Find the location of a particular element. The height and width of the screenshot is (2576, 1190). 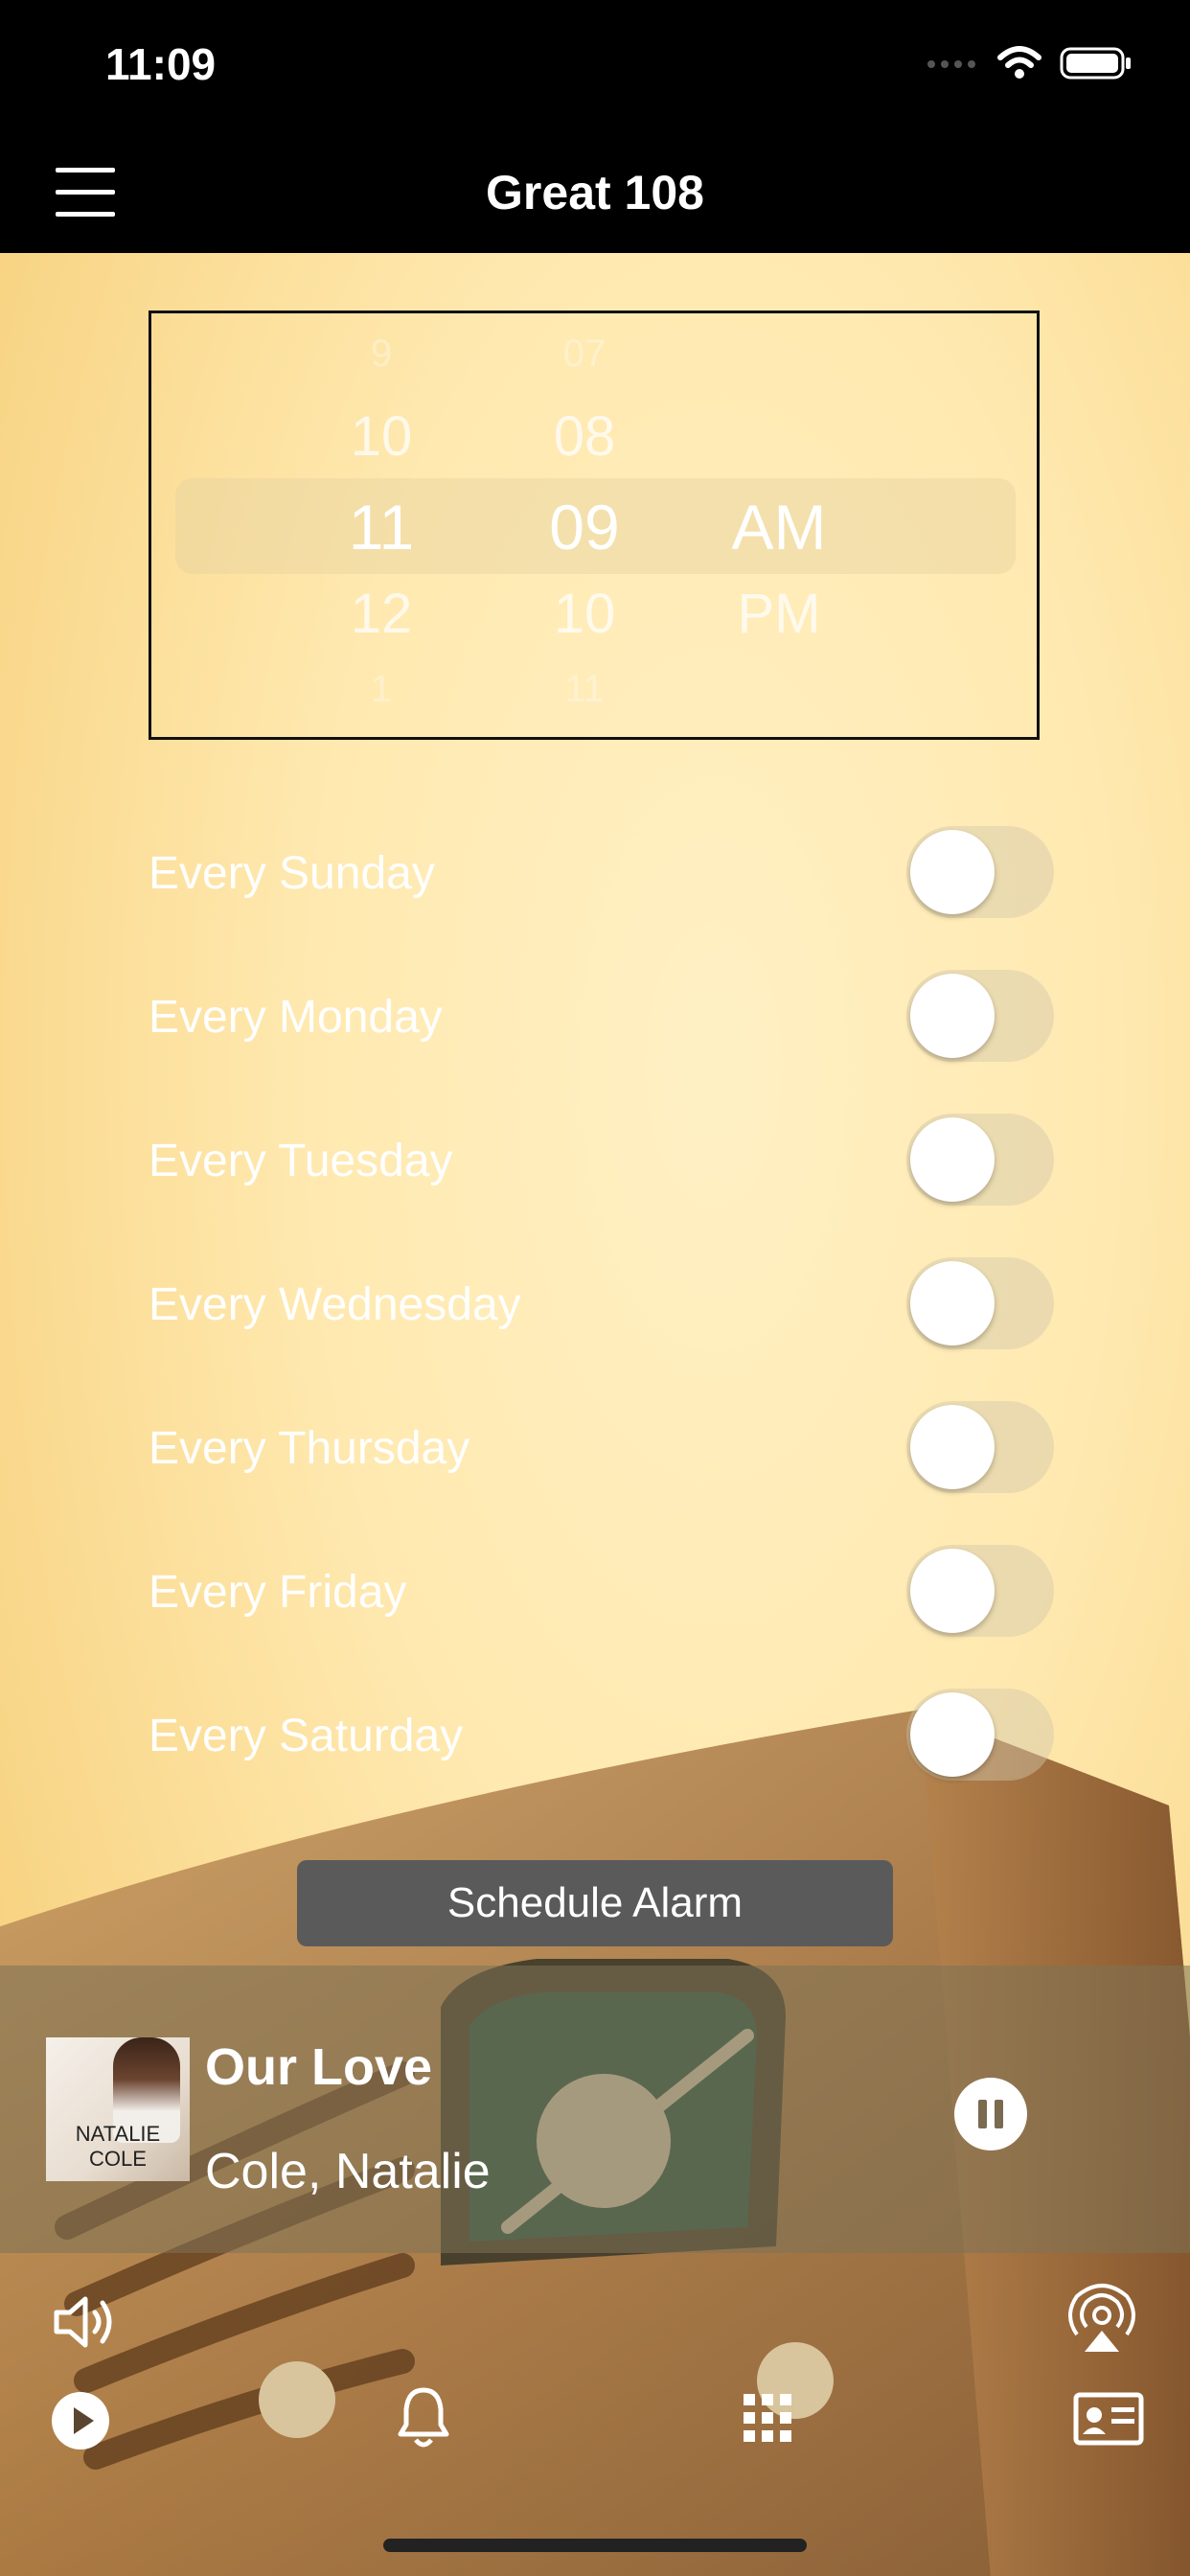

day-row: Every Monday is located at coordinates (602, 1018).